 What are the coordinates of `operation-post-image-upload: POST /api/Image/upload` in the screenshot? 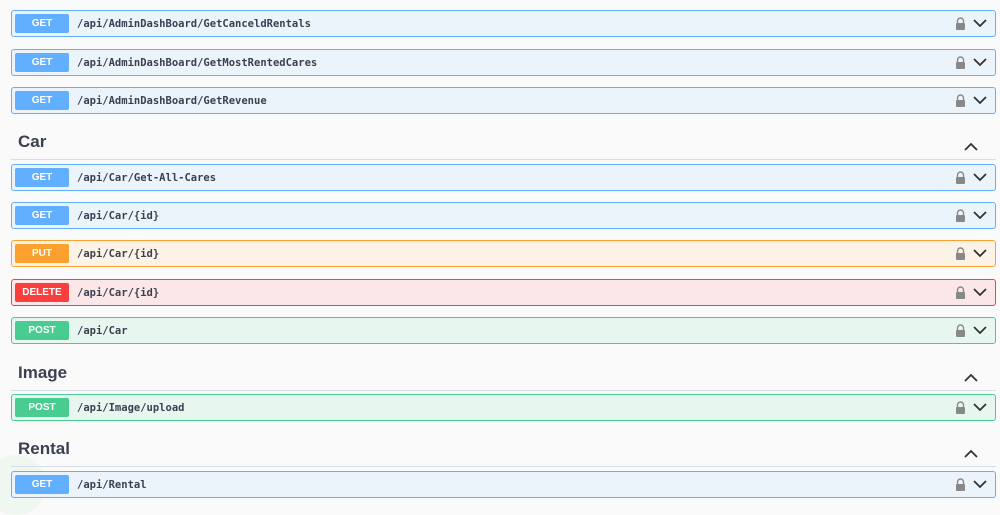 It's located at (503, 407).